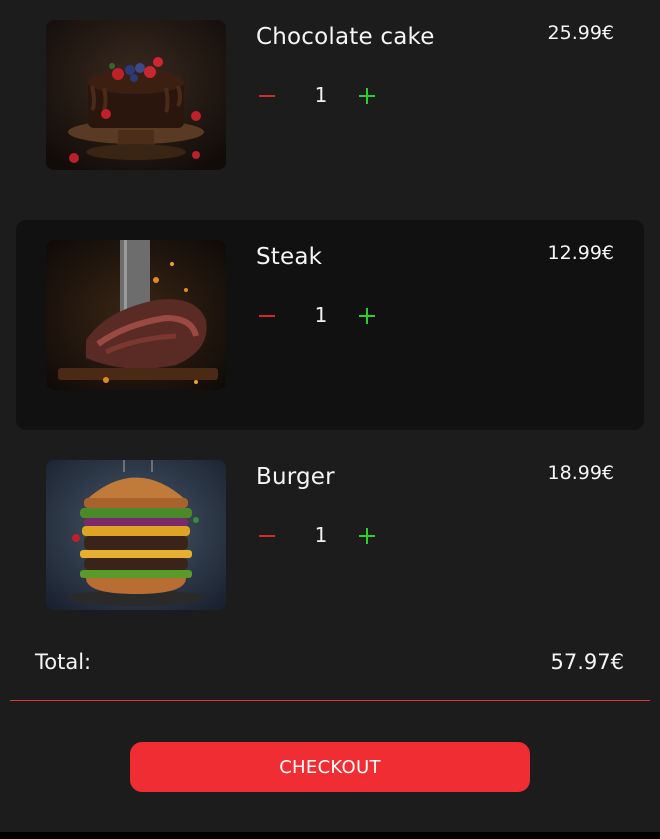 This screenshot has height=839, width=660. I want to click on item-name: Burger, so click(295, 477).